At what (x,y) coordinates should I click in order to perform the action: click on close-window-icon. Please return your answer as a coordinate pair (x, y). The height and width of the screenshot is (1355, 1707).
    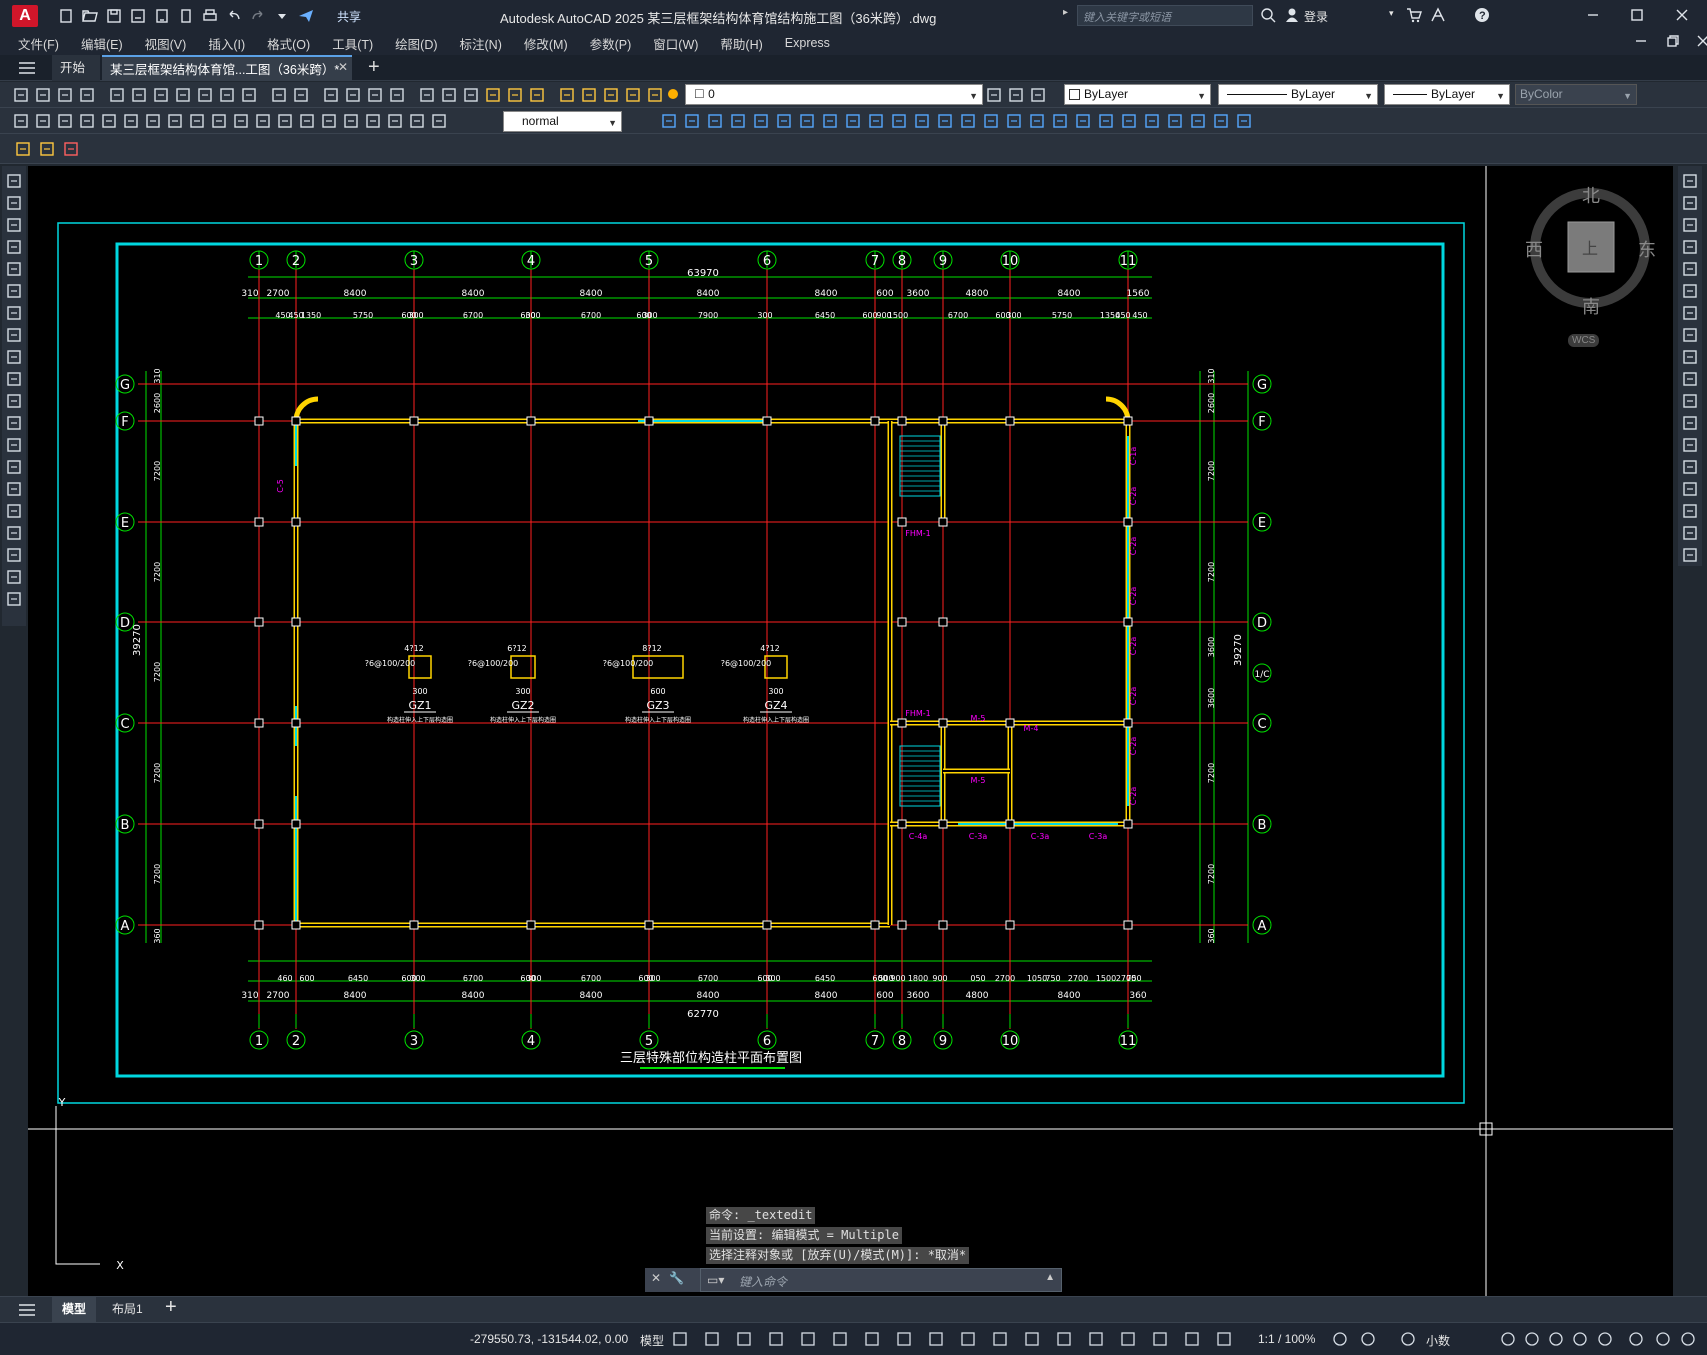
    Looking at the image, I should click on (1682, 16).